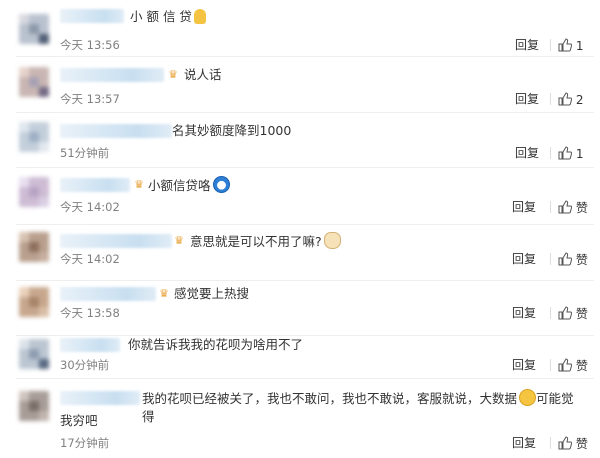 The height and width of the screenshot is (458, 600). What do you see at coordinates (300, 196) in the screenshot?
I see `comment-item: ♛ 小额信贷咯 今天 14:02 回复 赞` at bounding box center [300, 196].